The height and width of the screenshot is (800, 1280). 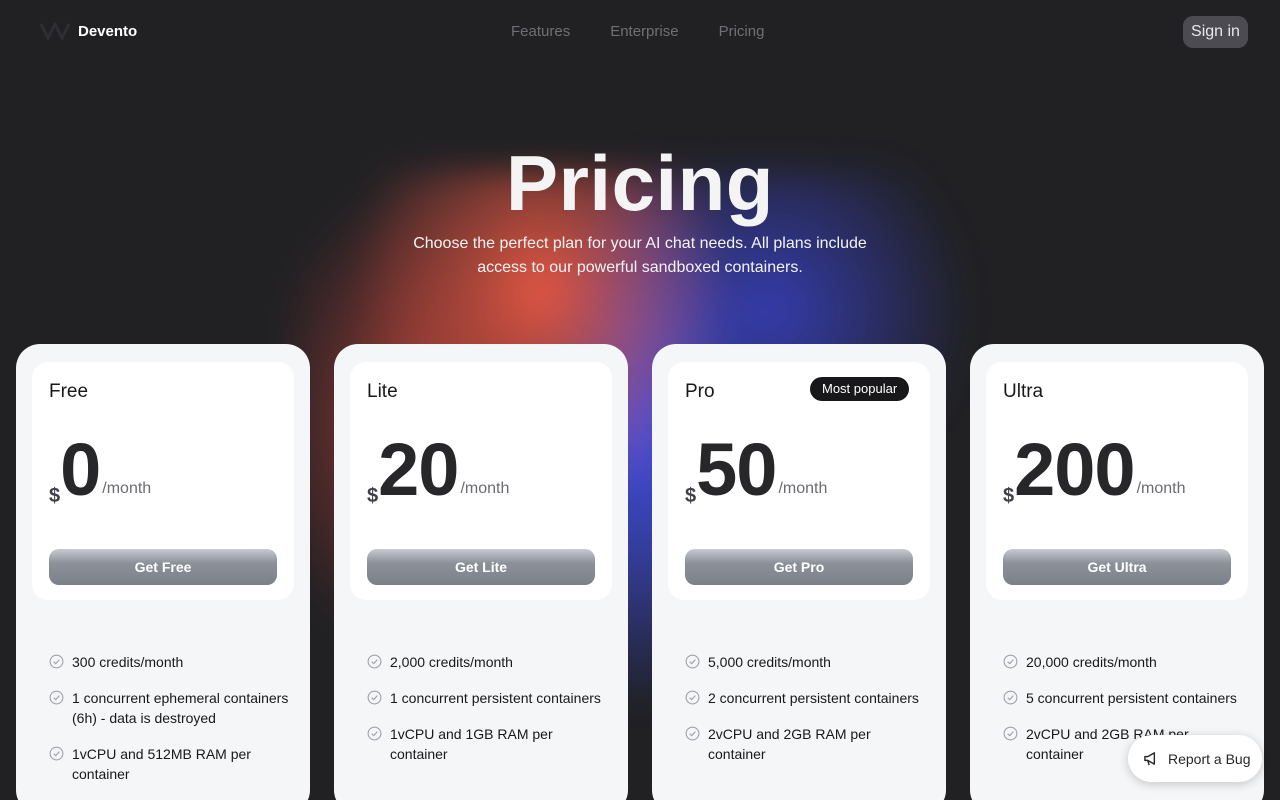 I want to click on feature-text: 20,000 credits/month, so click(x=1091, y=662).